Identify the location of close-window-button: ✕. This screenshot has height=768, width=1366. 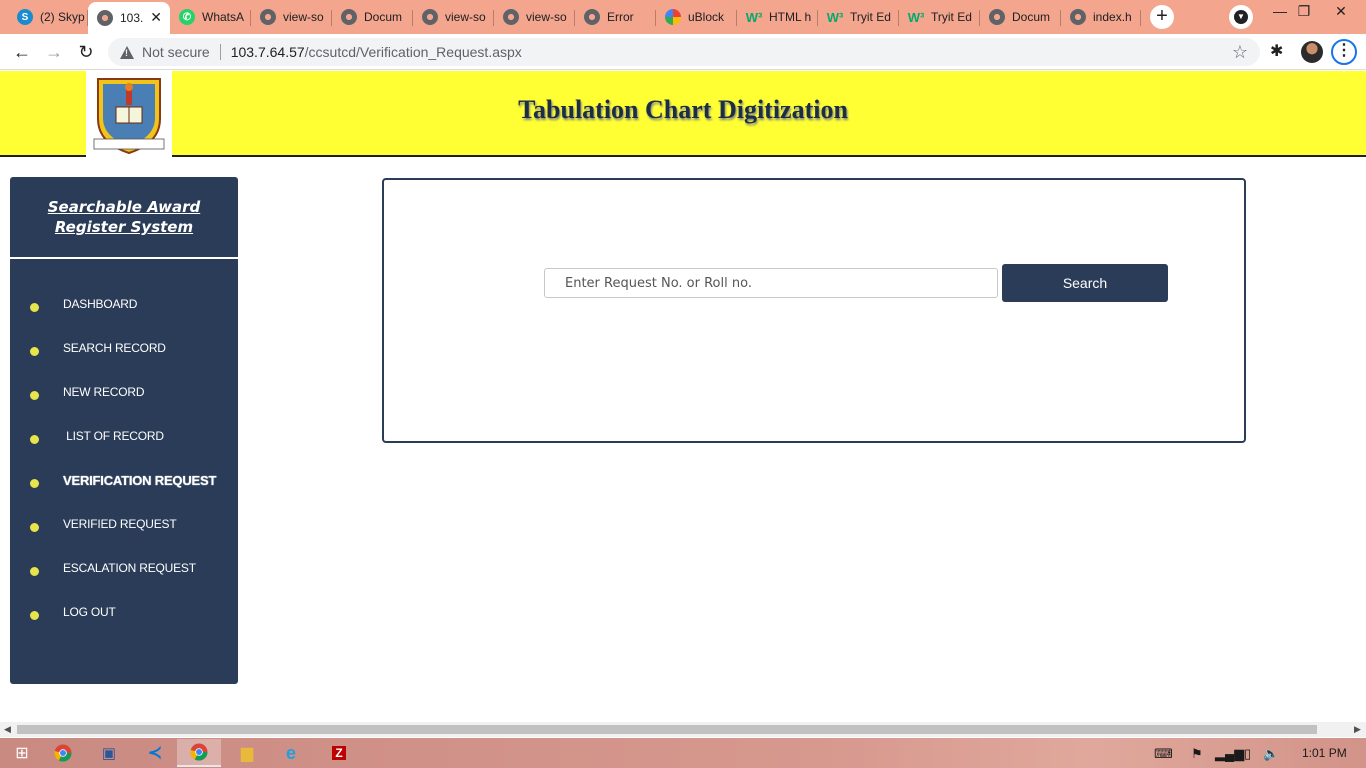
(1341, 11).